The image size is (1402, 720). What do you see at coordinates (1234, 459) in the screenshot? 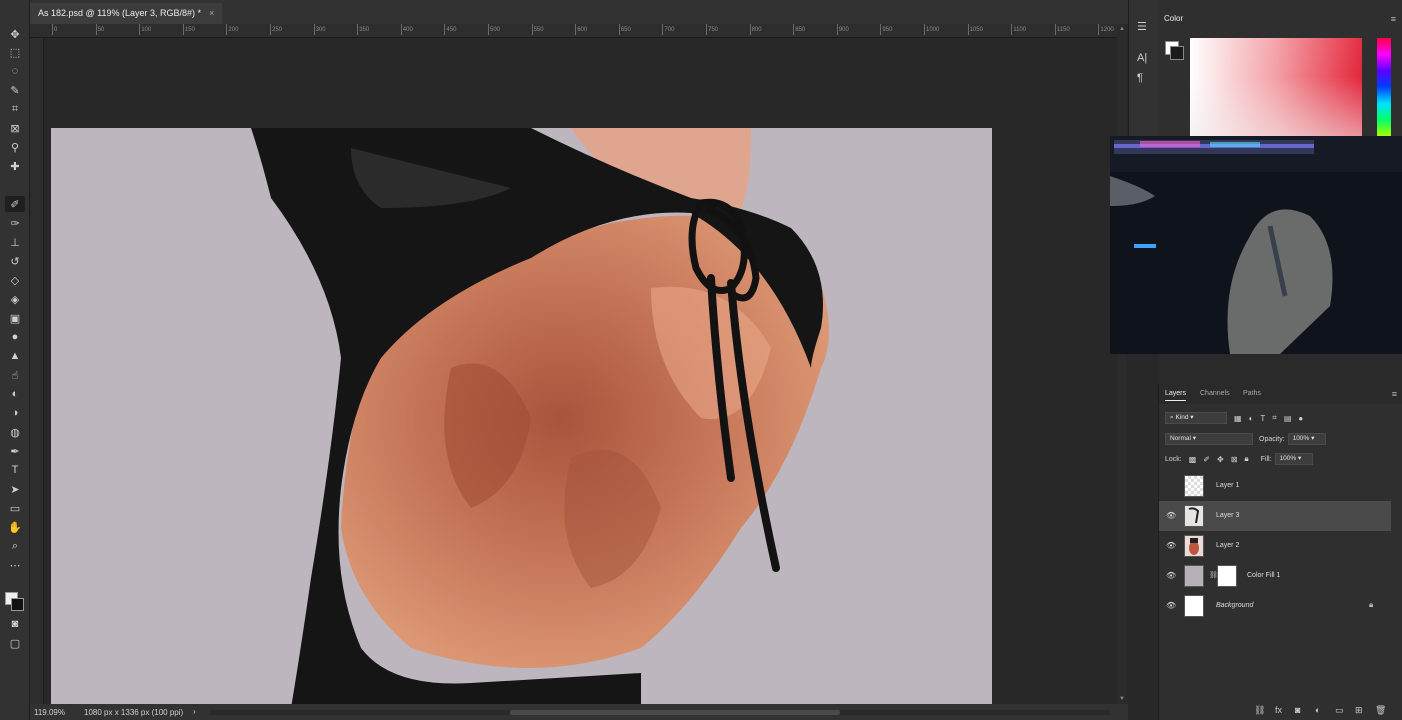
I see `lock-artboard-icon: ⊠` at bounding box center [1234, 459].